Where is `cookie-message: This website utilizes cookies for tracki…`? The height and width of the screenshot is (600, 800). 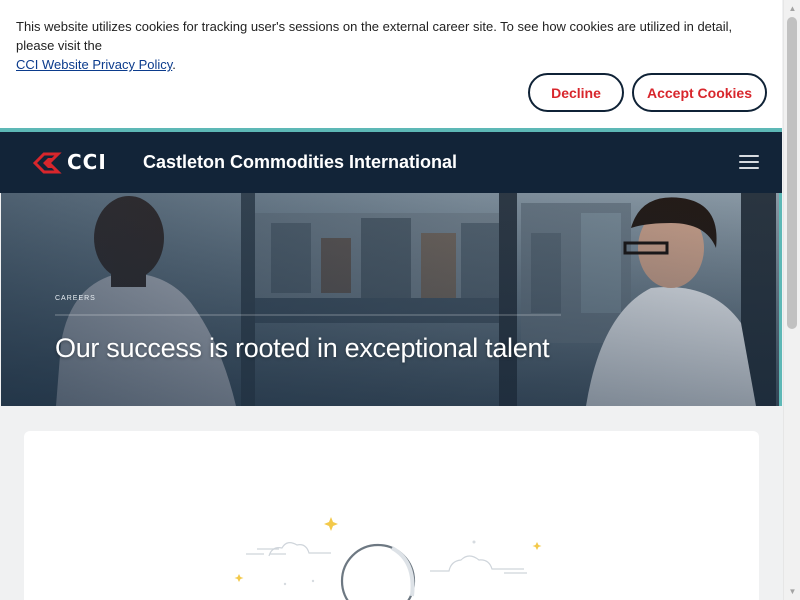 cookie-message: This website utilizes cookies for tracki… is located at coordinates (391, 45).